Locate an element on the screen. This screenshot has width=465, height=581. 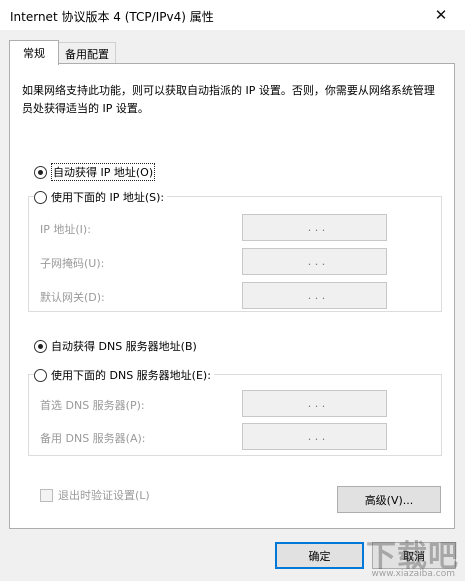
tab-general: 常规 is located at coordinates (34, 52).